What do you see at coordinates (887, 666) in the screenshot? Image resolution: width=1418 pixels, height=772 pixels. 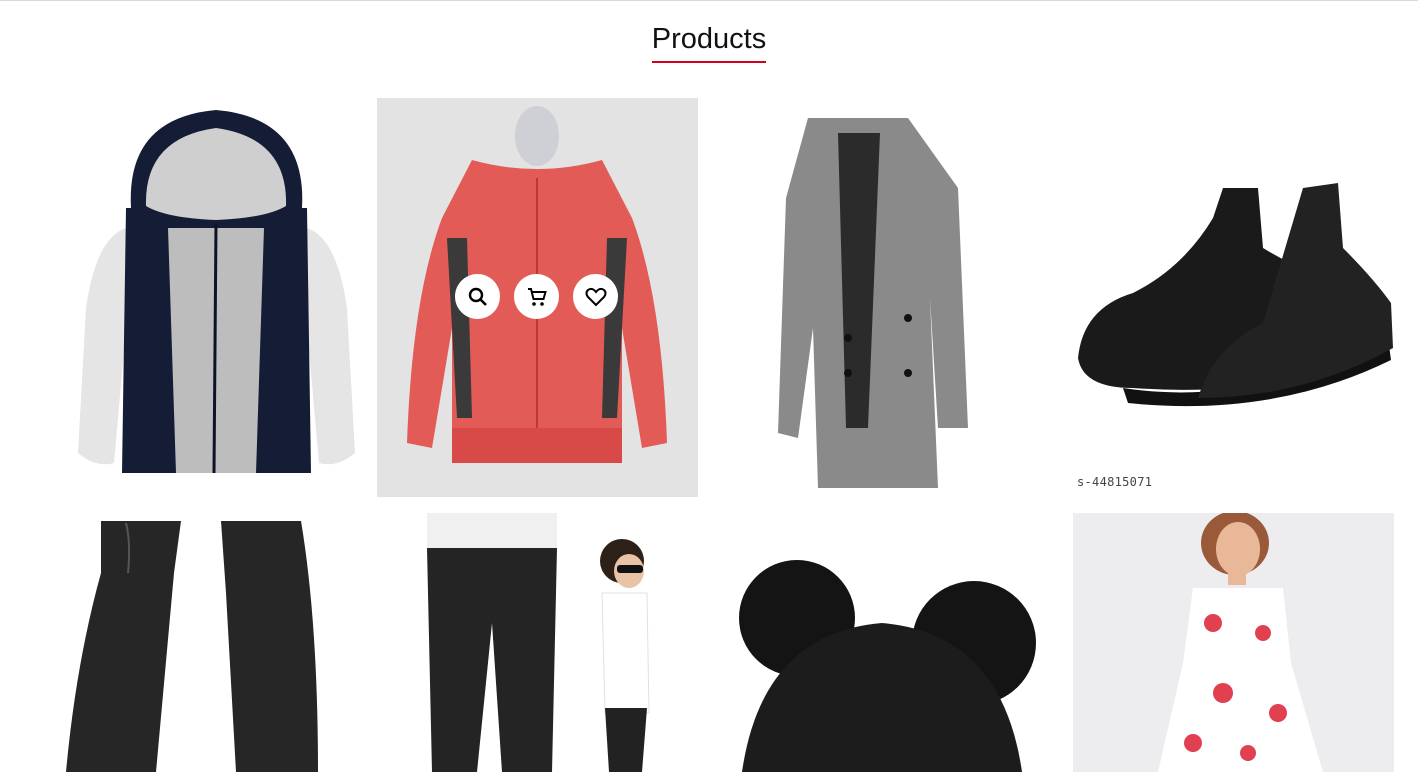 I see `pompom-beanie-image` at bounding box center [887, 666].